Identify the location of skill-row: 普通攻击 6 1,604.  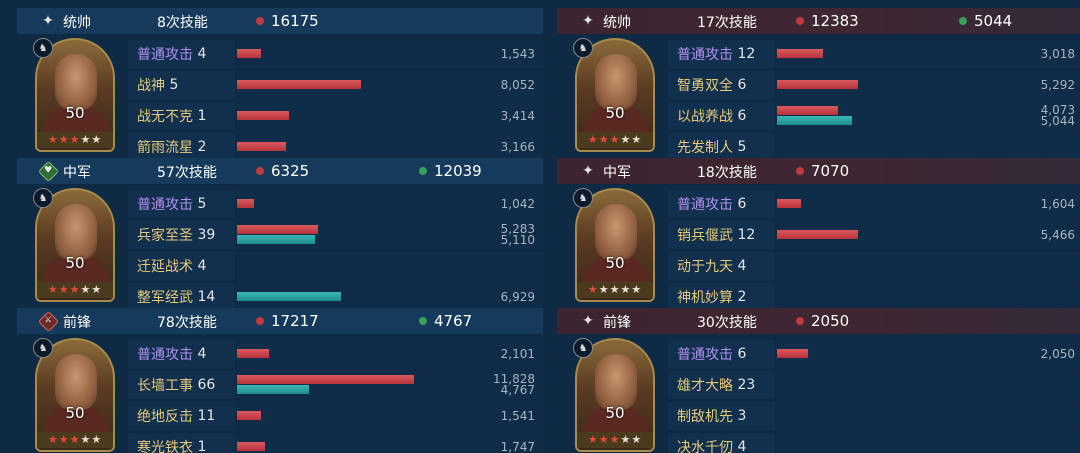
(874, 204).